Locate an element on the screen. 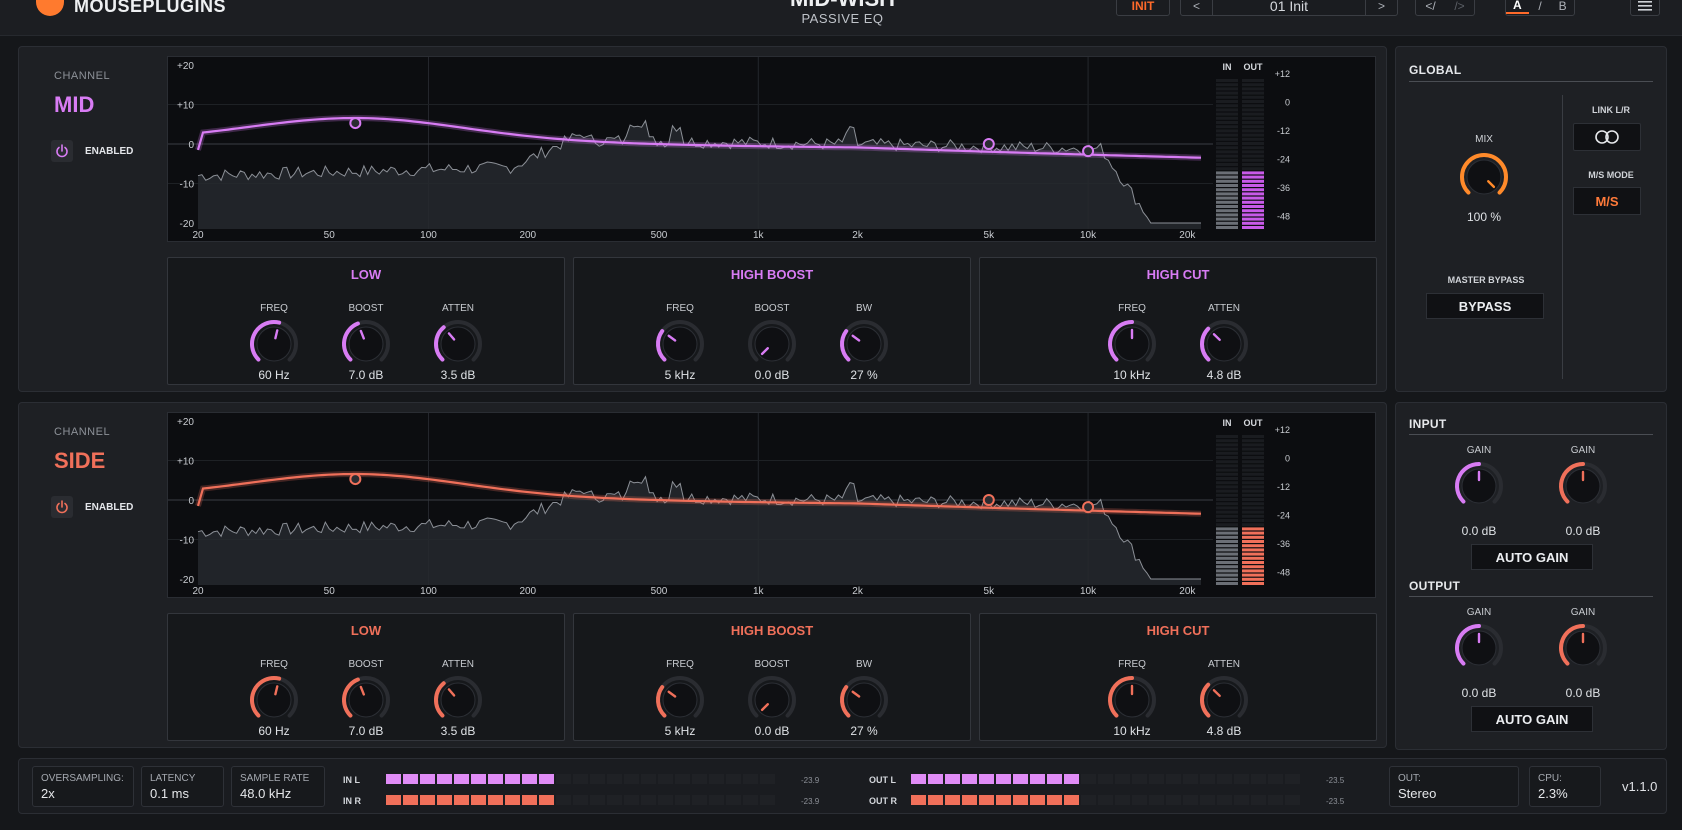  input-auto-gain-button: AUTO GAIN is located at coordinates (1532, 557).